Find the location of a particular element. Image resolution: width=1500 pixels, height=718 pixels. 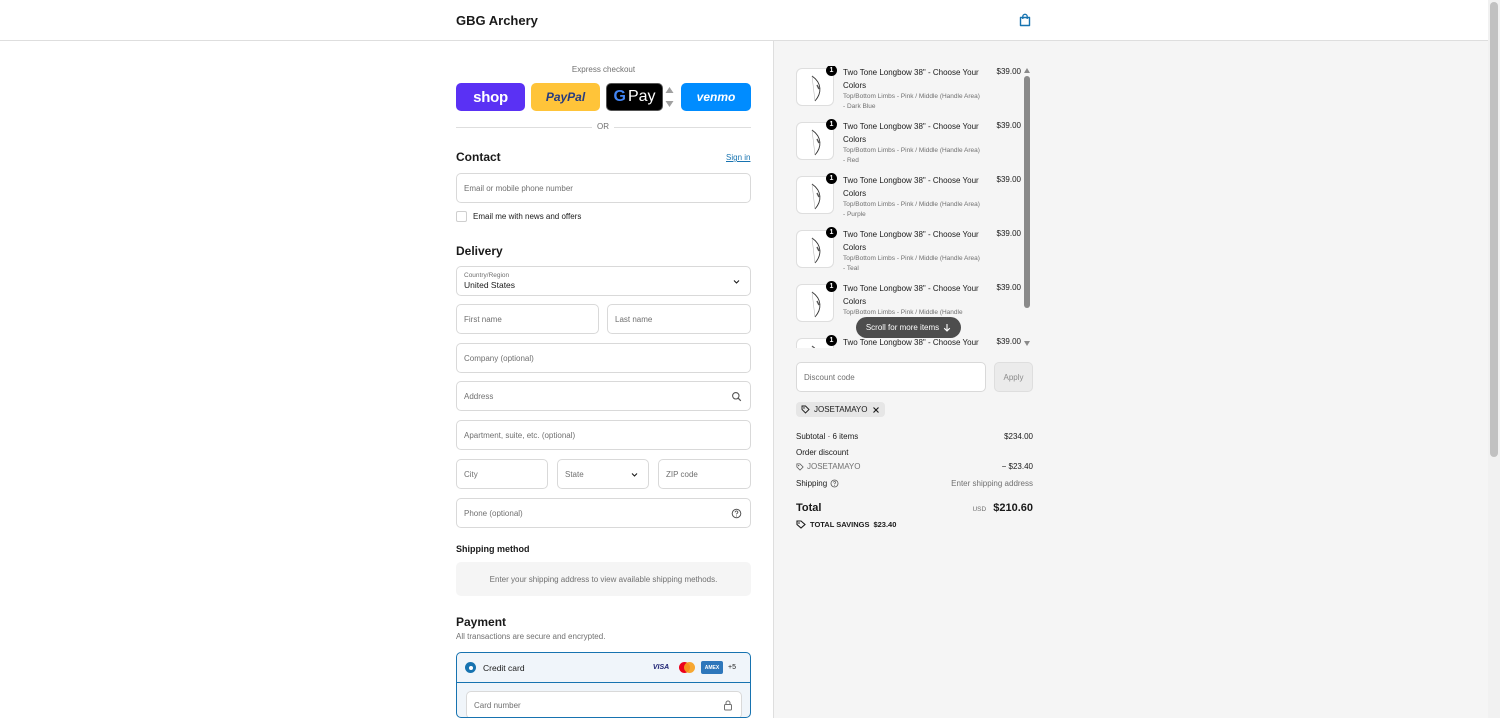

news-checkbox-row: Email me with news and offers is located at coordinates (518, 216).